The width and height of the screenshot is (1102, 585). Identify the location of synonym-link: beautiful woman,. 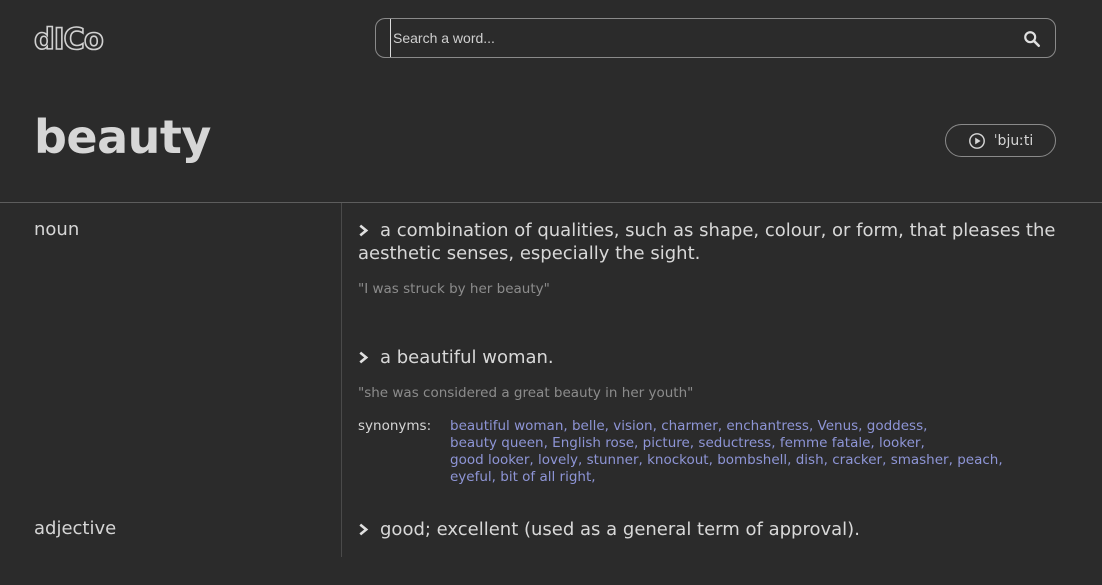
(509, 426).